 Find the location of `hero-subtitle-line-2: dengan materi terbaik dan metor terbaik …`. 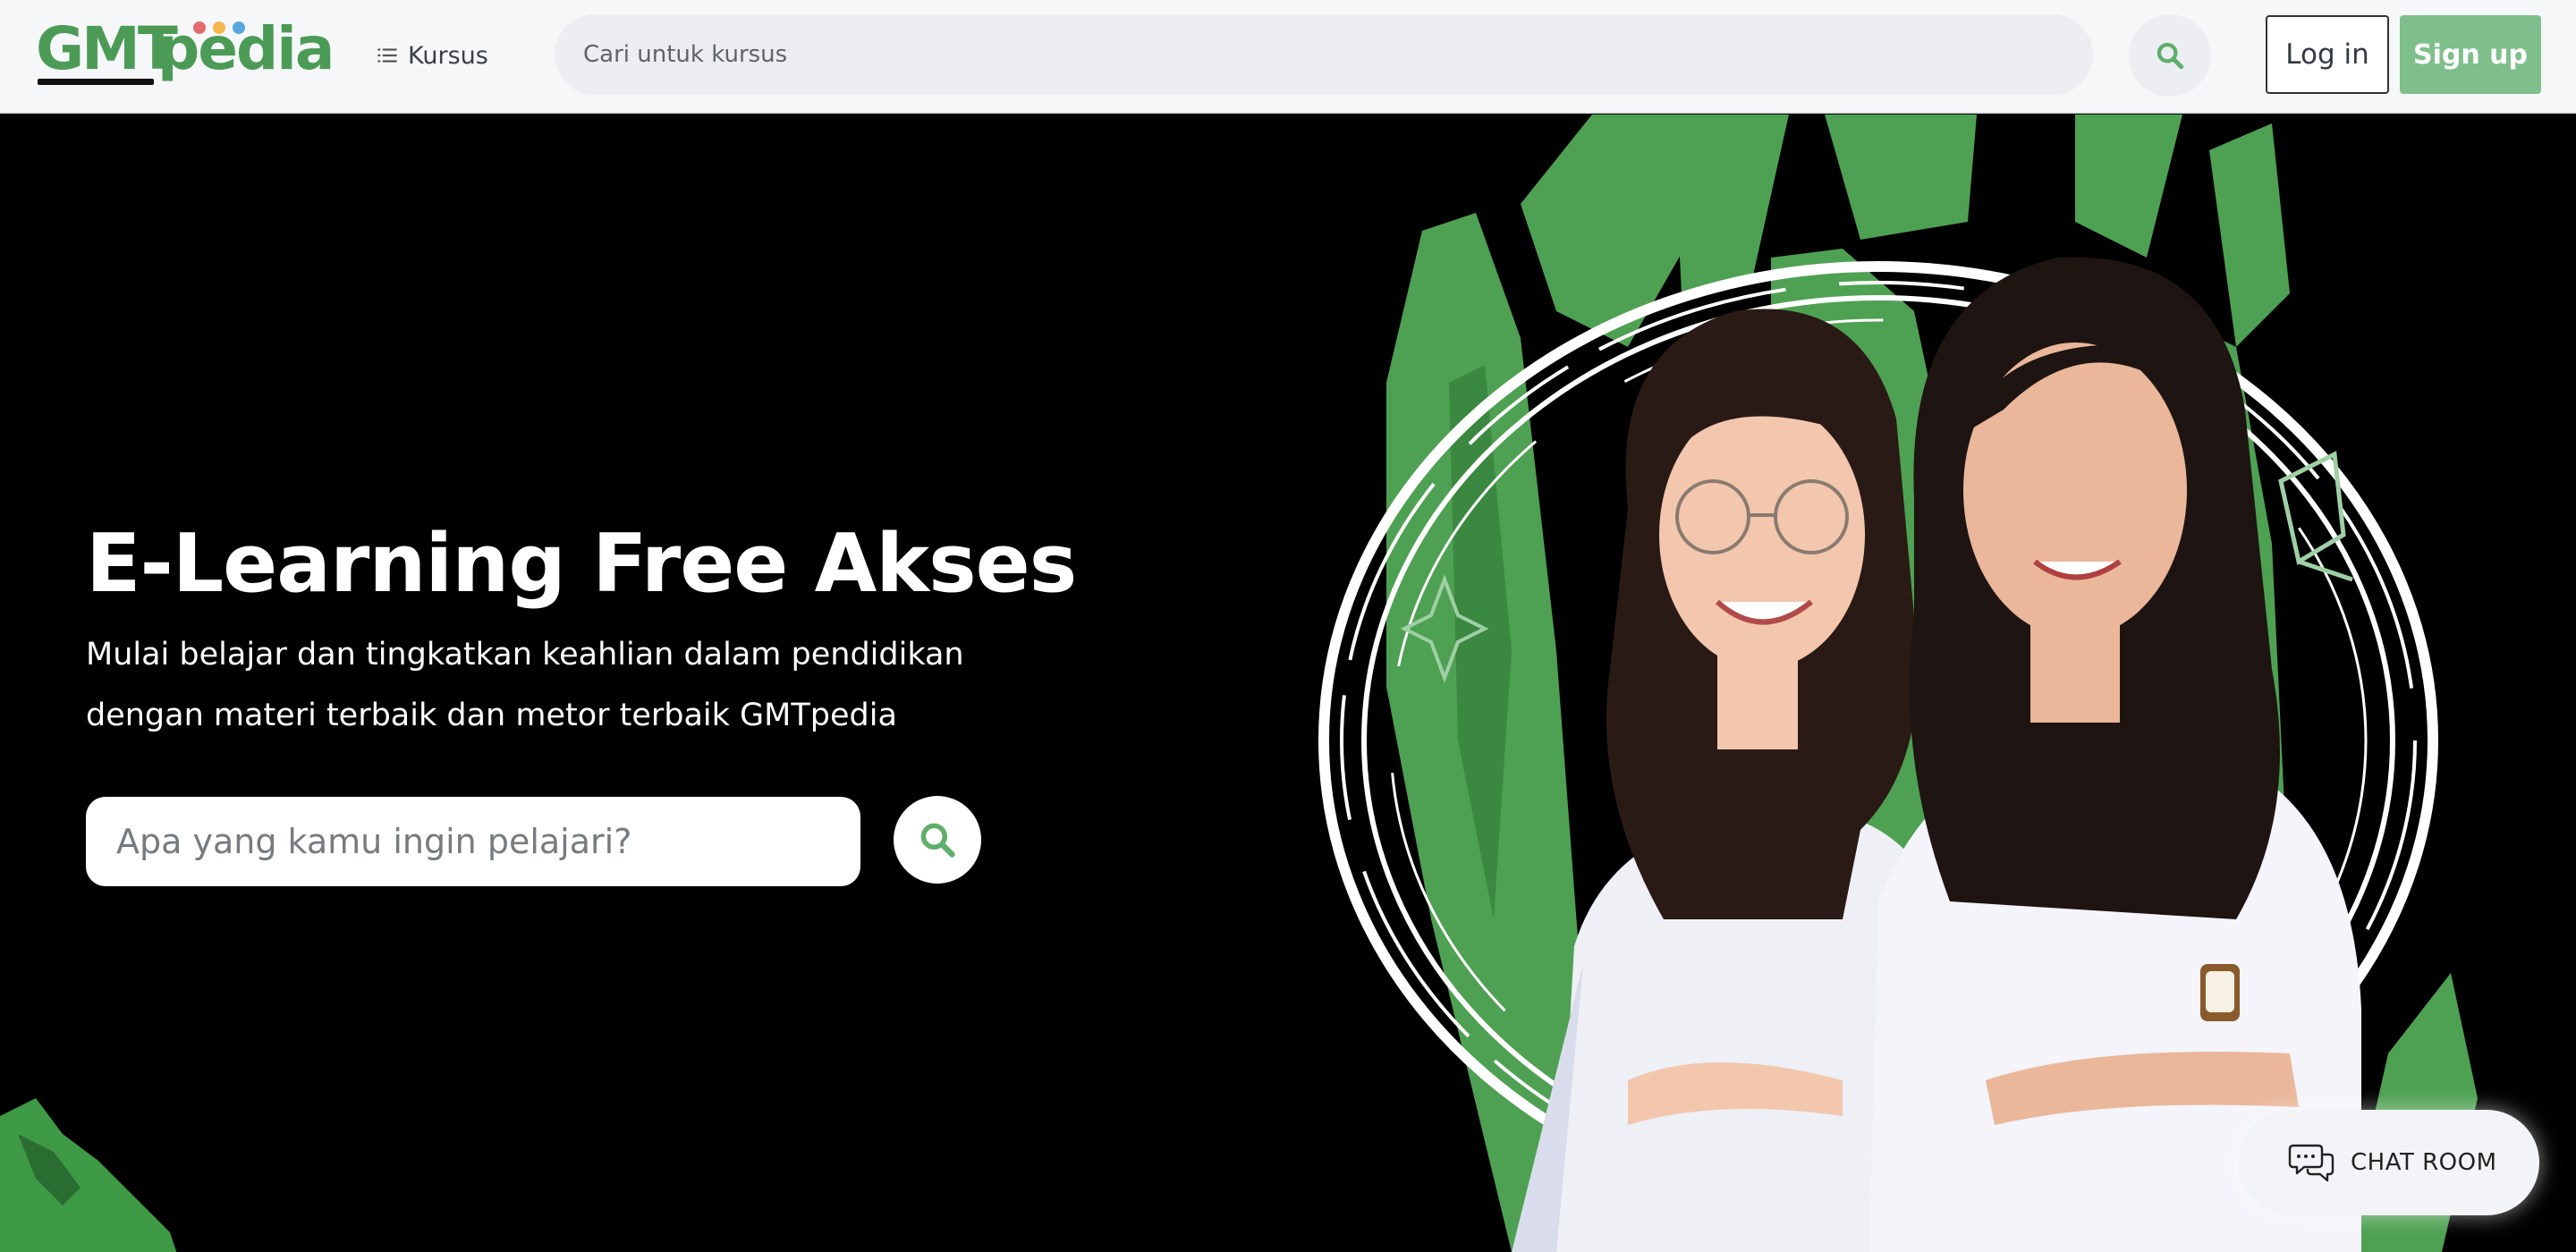

hero-subtitle-line-2: dengan materi terbaik dan metor terbaik … is located at coordinates (491, 716).